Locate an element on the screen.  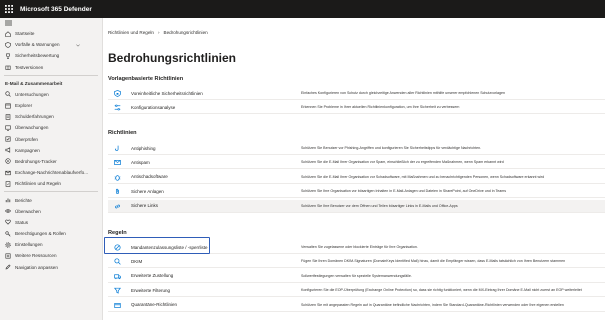
section-title: Richtlinien is located at coordinates (122, 133).